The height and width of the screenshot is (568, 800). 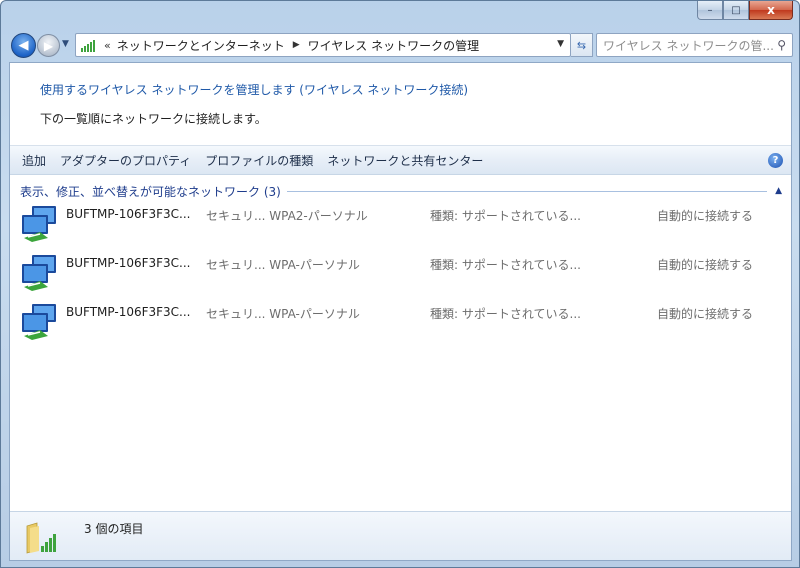 I want to click on caption-buttons: – □ x, so click(x=745, y=10).